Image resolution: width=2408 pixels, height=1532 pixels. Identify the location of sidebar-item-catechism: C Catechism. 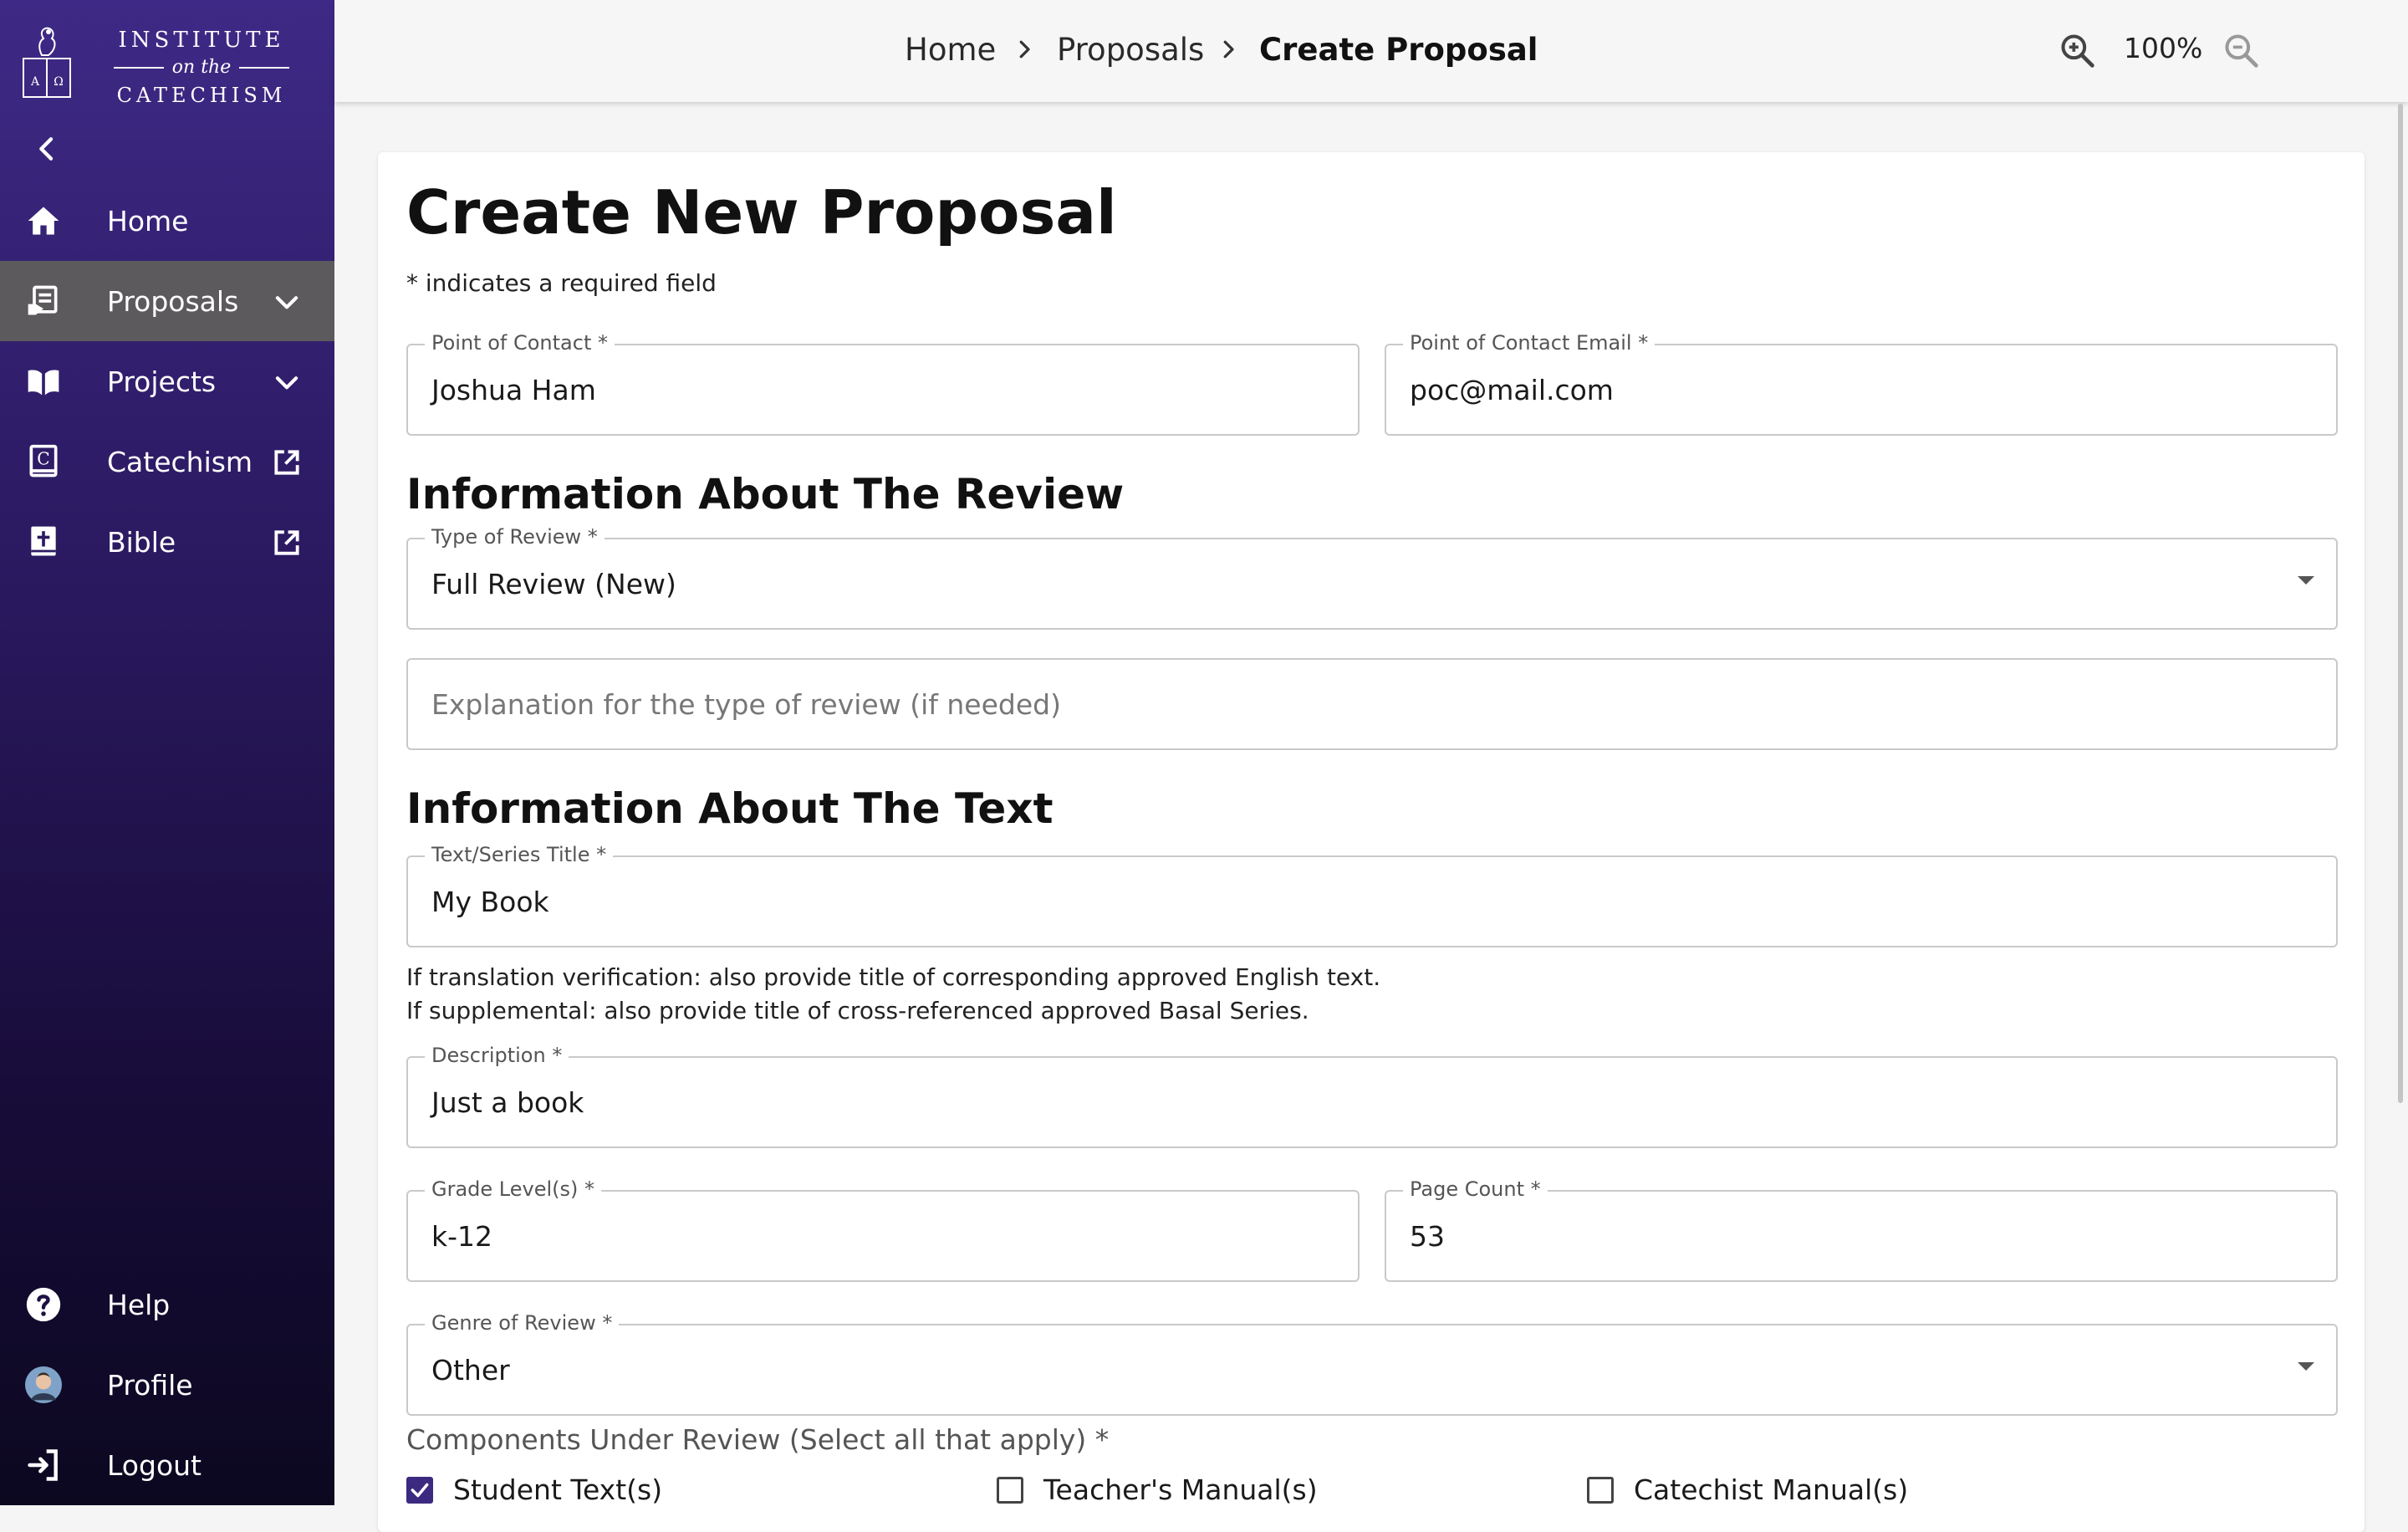
(167, 461).